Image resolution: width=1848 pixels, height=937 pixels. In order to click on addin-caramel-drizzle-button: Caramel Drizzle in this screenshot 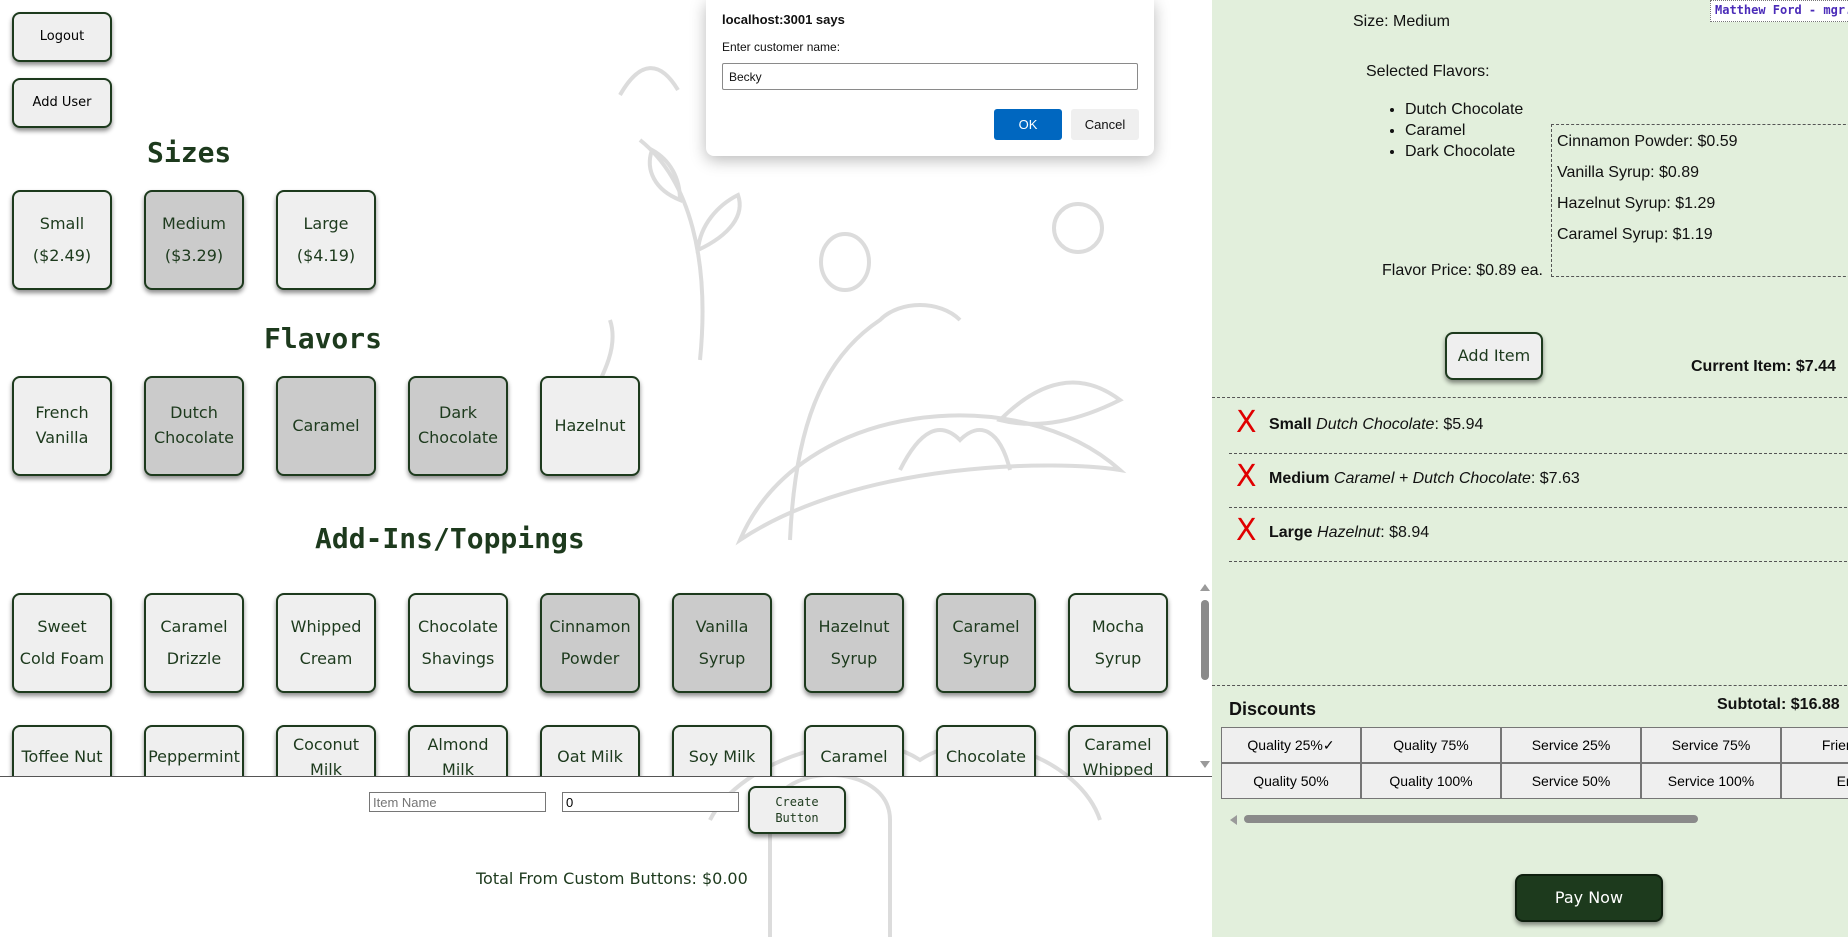, I will do `click(194, 643)`.